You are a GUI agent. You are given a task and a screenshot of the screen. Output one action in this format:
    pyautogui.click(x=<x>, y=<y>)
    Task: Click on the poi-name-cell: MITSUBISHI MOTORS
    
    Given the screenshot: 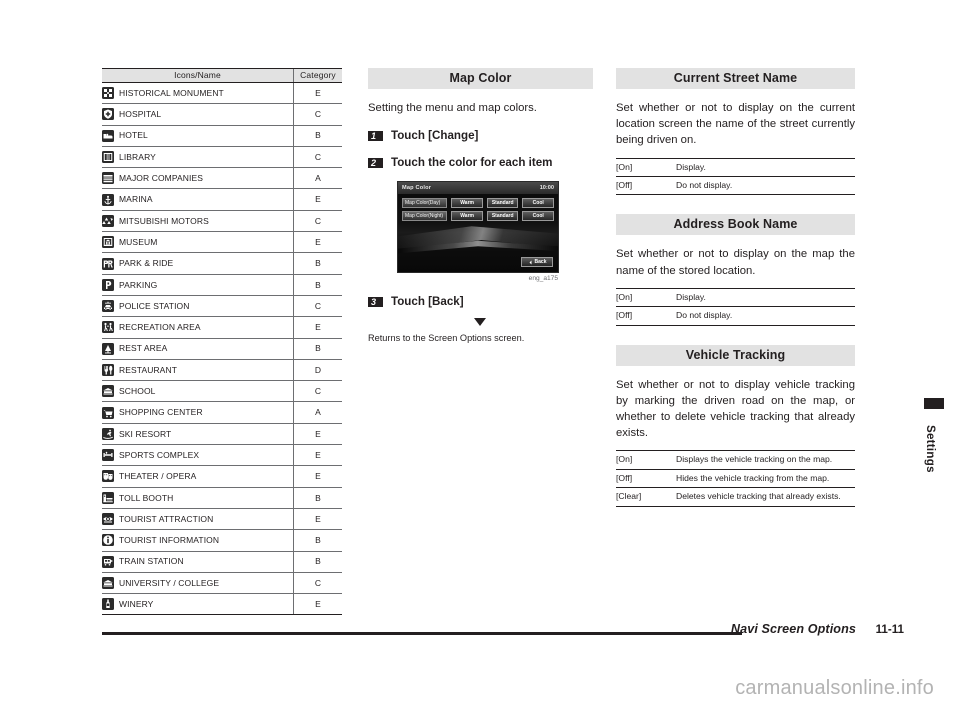 What is the action you would take?
    pyautogui.click(x=198, y=221)
    